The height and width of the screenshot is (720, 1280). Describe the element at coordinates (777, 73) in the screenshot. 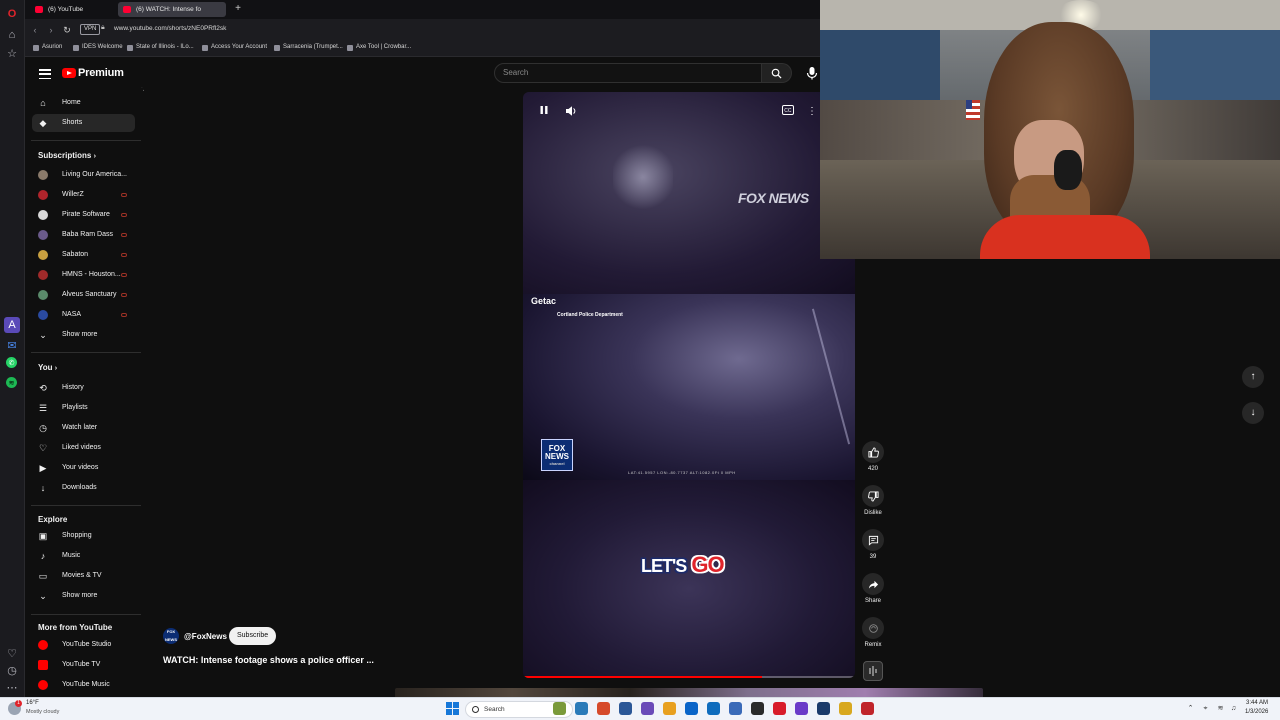

I see `search-button` at that location.